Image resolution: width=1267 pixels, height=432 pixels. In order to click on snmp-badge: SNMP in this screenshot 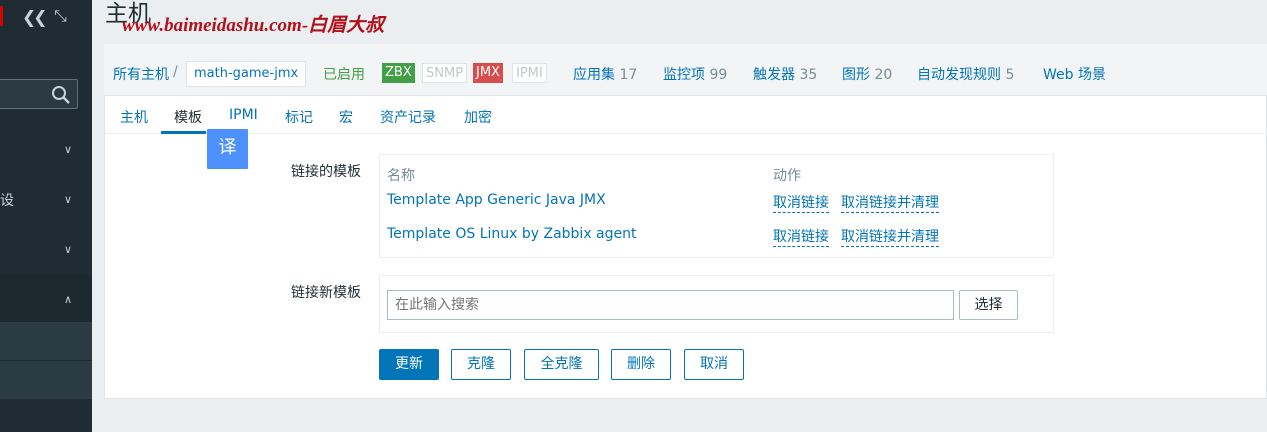, I will do `click(445, 73)`.